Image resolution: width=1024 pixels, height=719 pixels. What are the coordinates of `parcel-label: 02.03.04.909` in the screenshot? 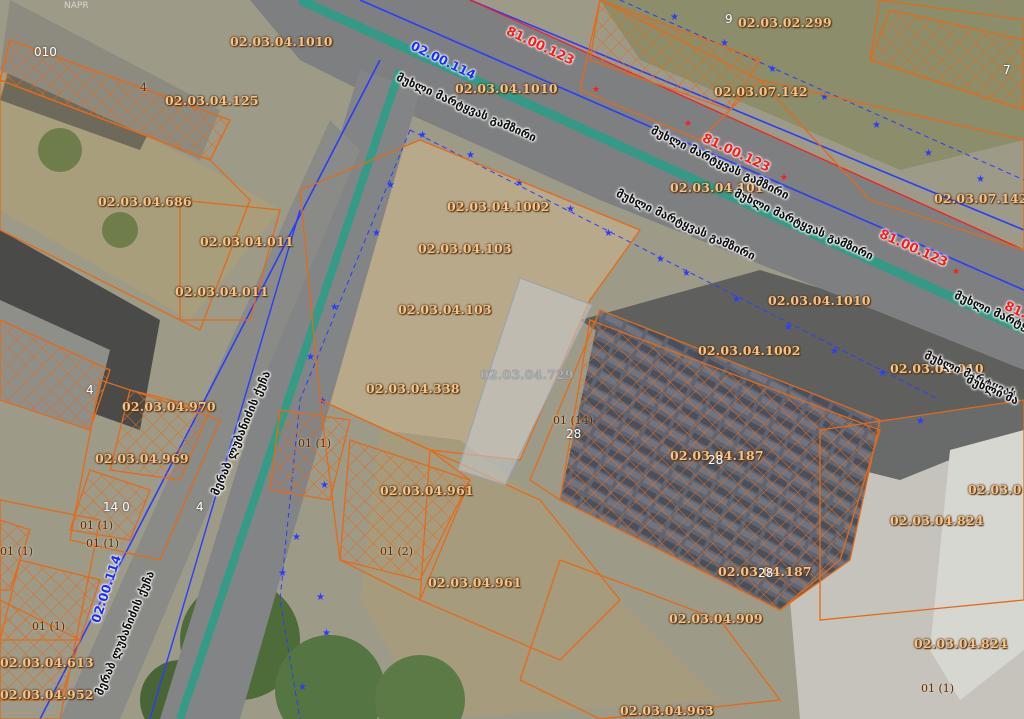 It's located at (716, 618).